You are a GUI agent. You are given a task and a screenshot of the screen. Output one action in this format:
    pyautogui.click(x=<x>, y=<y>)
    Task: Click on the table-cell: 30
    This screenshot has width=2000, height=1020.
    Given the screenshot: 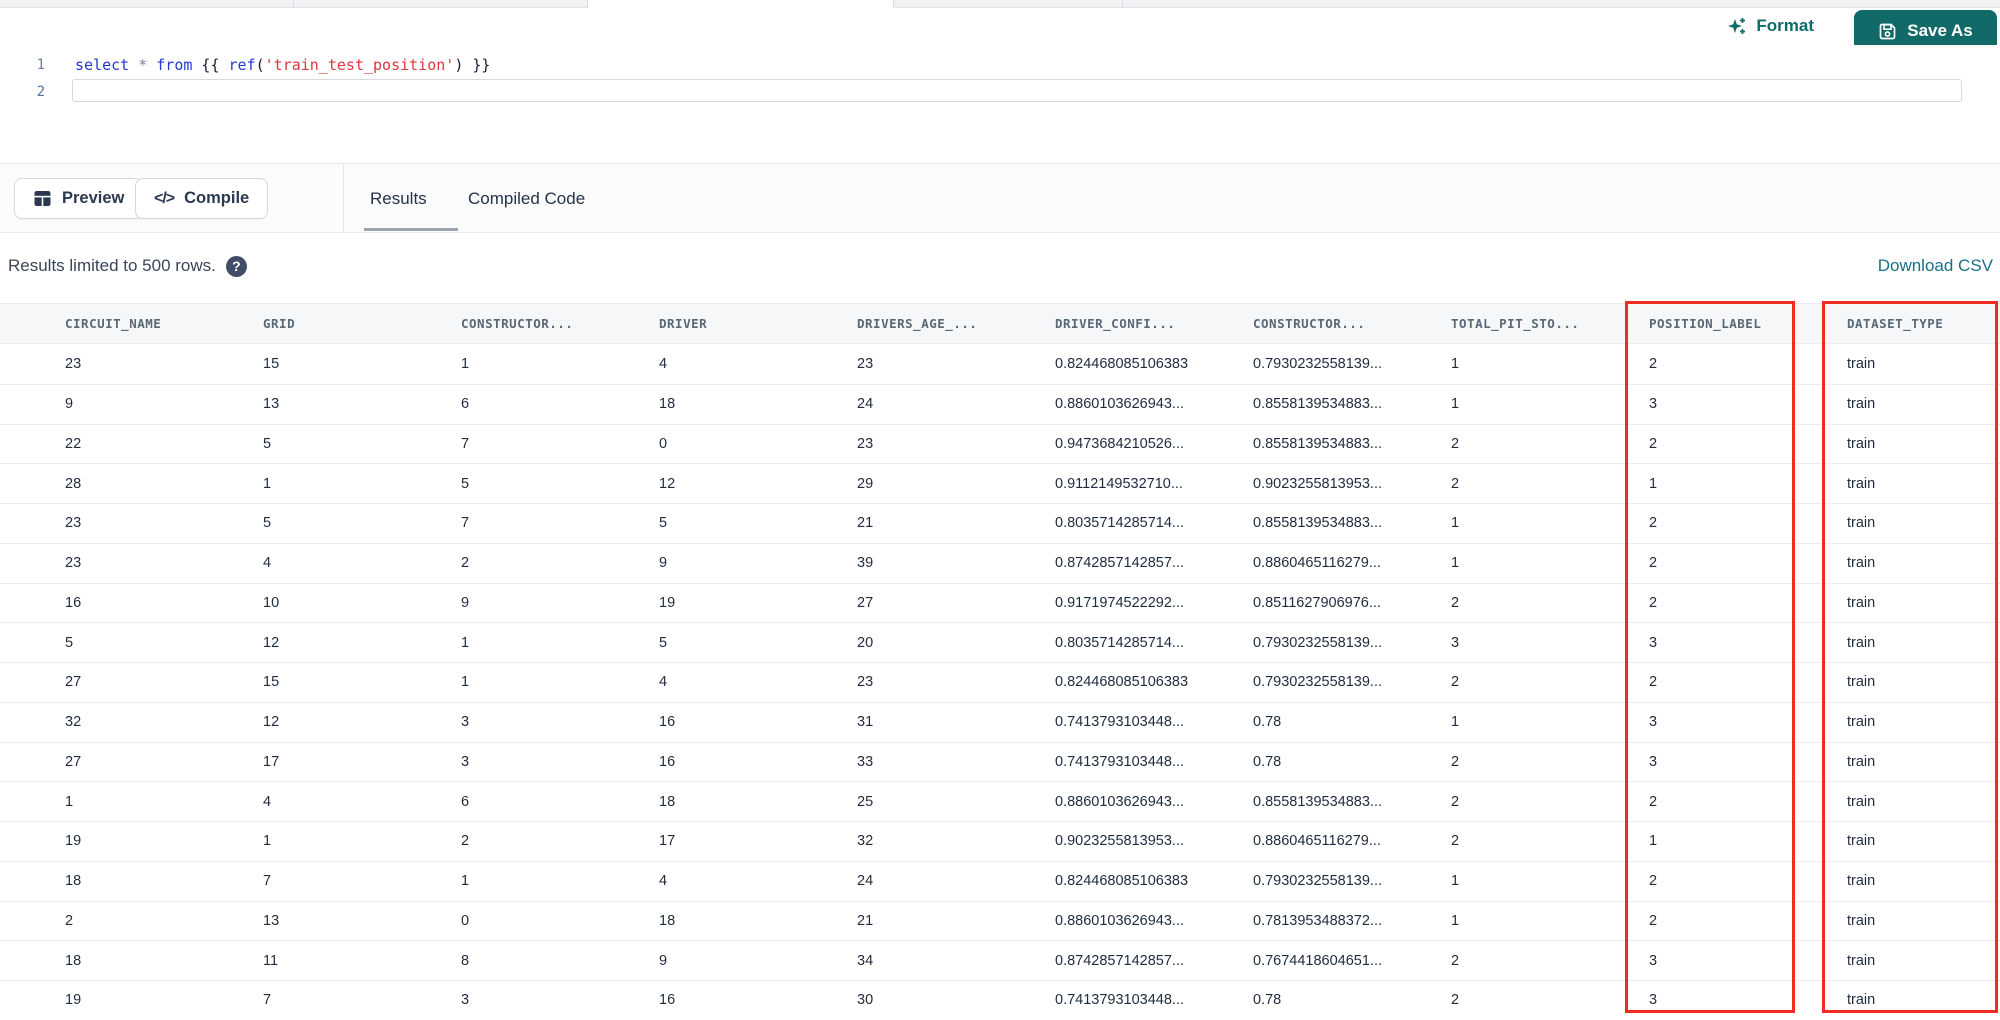 What is the action you would take?
    pyautogui.click(x=865, y=1000)
    